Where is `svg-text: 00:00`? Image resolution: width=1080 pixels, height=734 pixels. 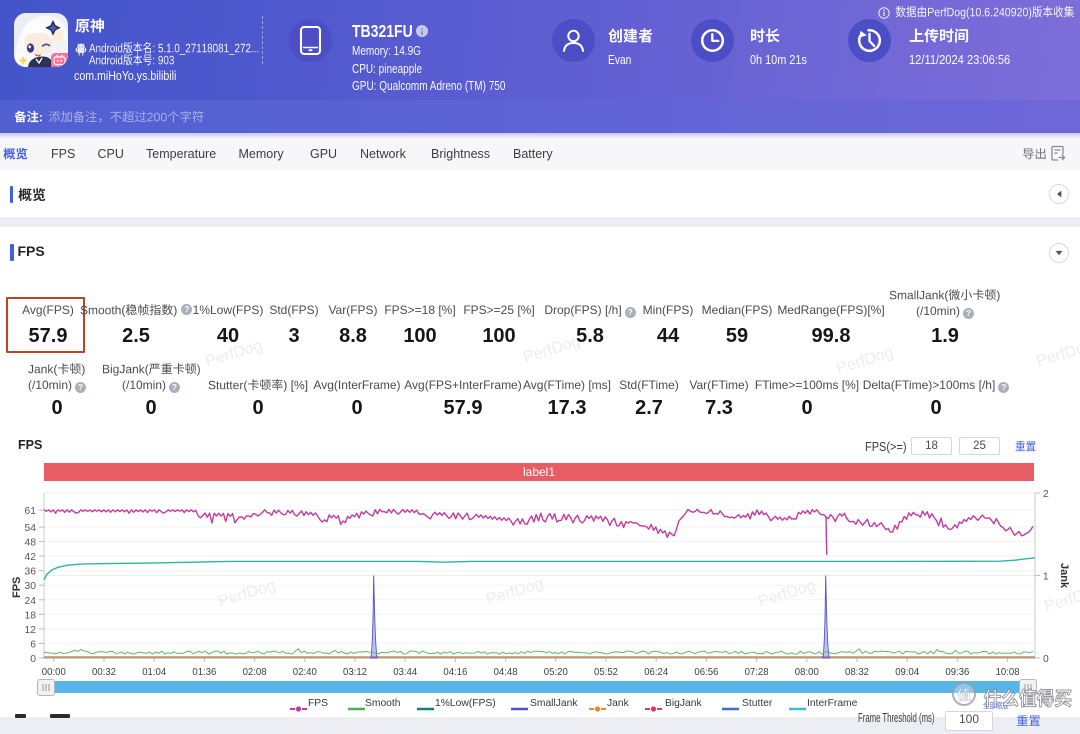
svg-text: 00:00 is located at coordinates (54, 672).